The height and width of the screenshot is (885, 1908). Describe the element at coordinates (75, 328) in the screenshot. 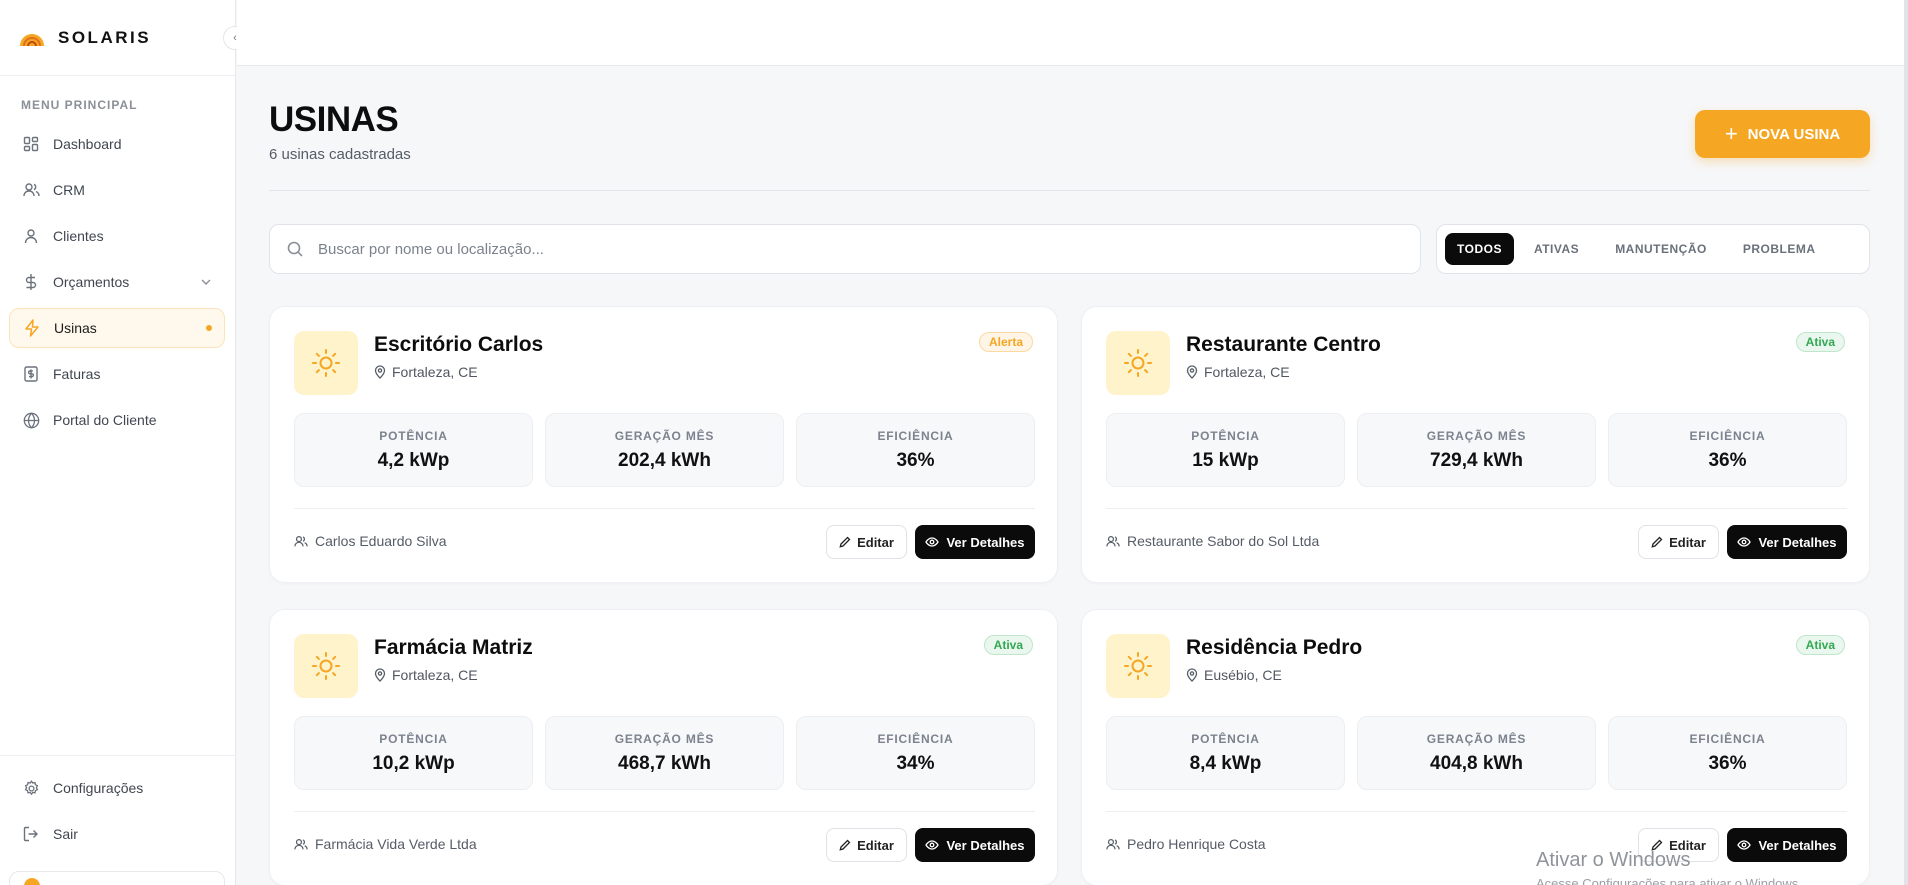

I see `sidebar-item-label: Usinas` at that location.